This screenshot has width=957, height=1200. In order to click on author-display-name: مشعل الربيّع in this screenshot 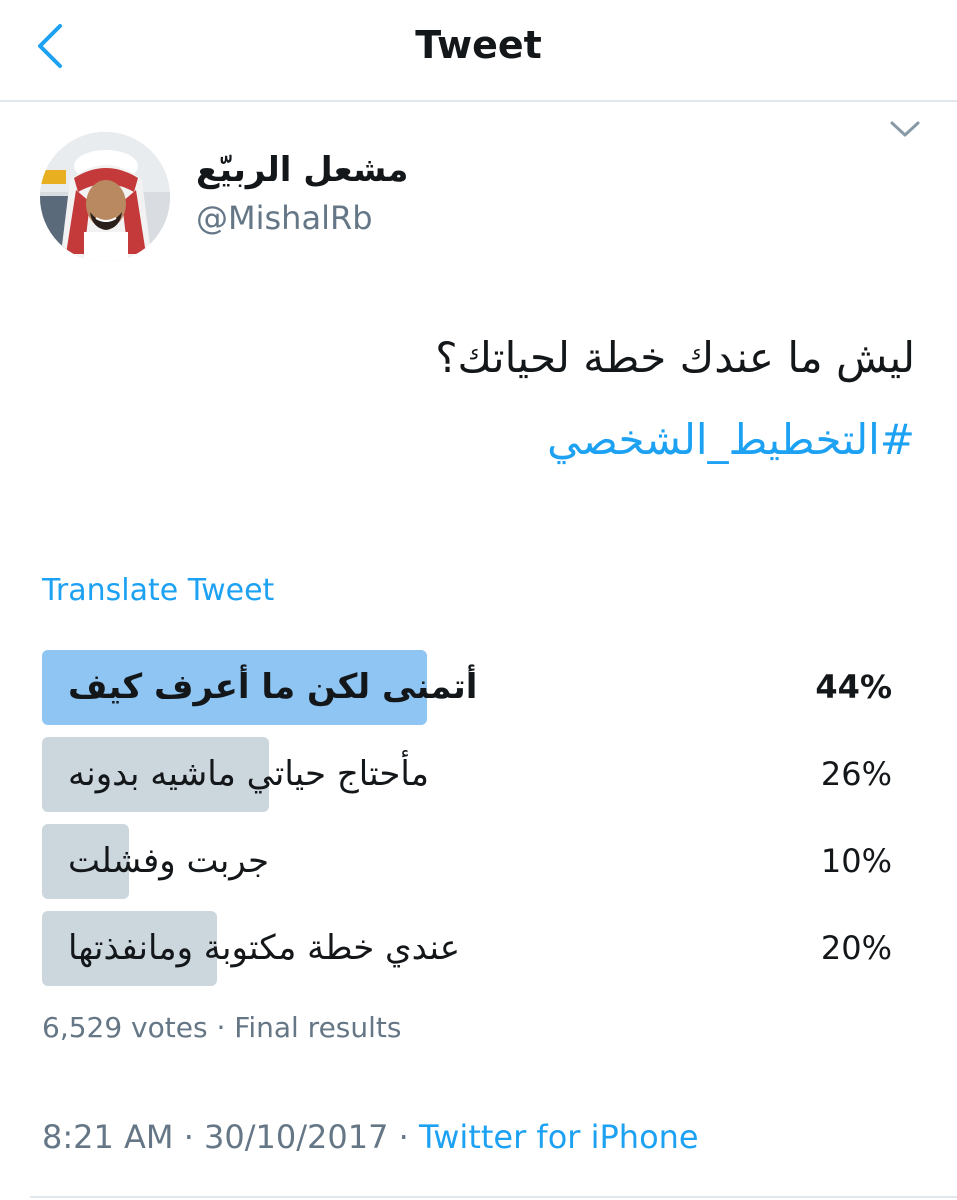, I will do `click(396, 170)`.